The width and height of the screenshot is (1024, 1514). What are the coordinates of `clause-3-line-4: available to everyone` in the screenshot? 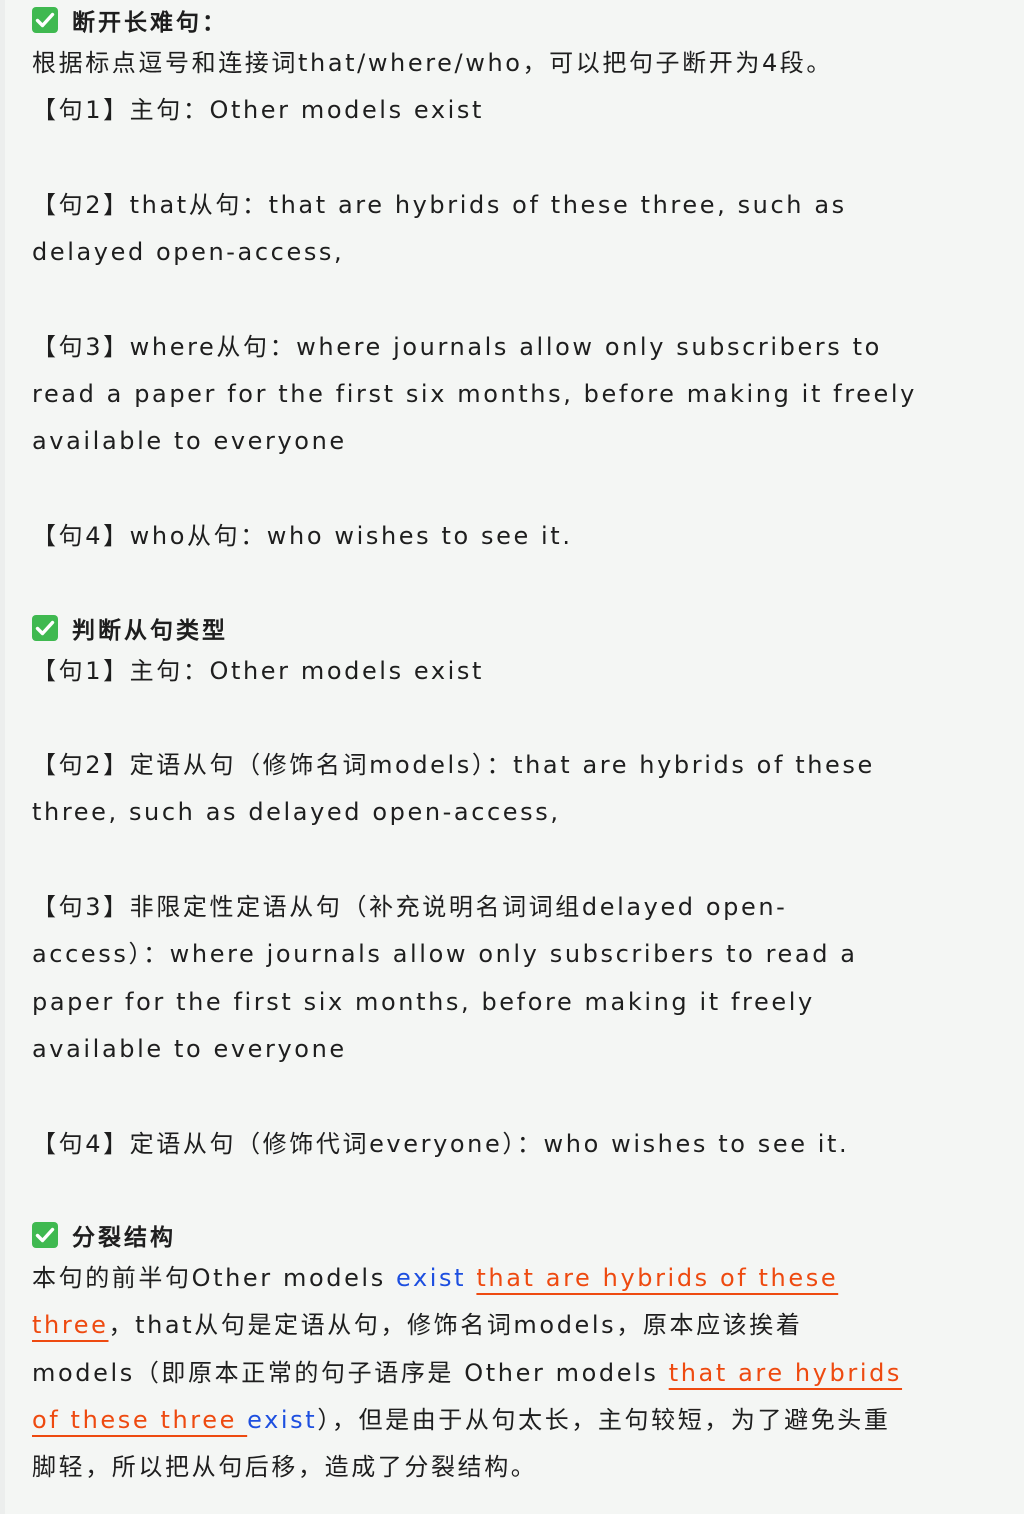 It's located at (189, 1048).